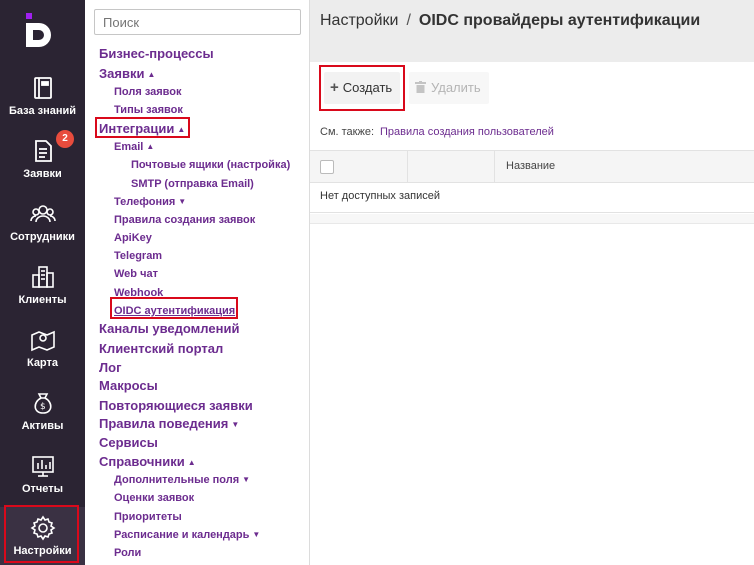  I want to click on app-logo, so click(41, 30).